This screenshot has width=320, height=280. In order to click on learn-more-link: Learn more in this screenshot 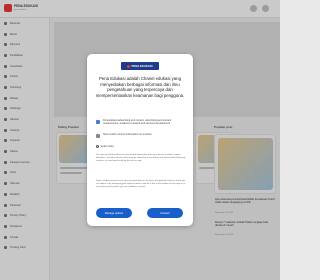, I will do `click(105, 146)`.